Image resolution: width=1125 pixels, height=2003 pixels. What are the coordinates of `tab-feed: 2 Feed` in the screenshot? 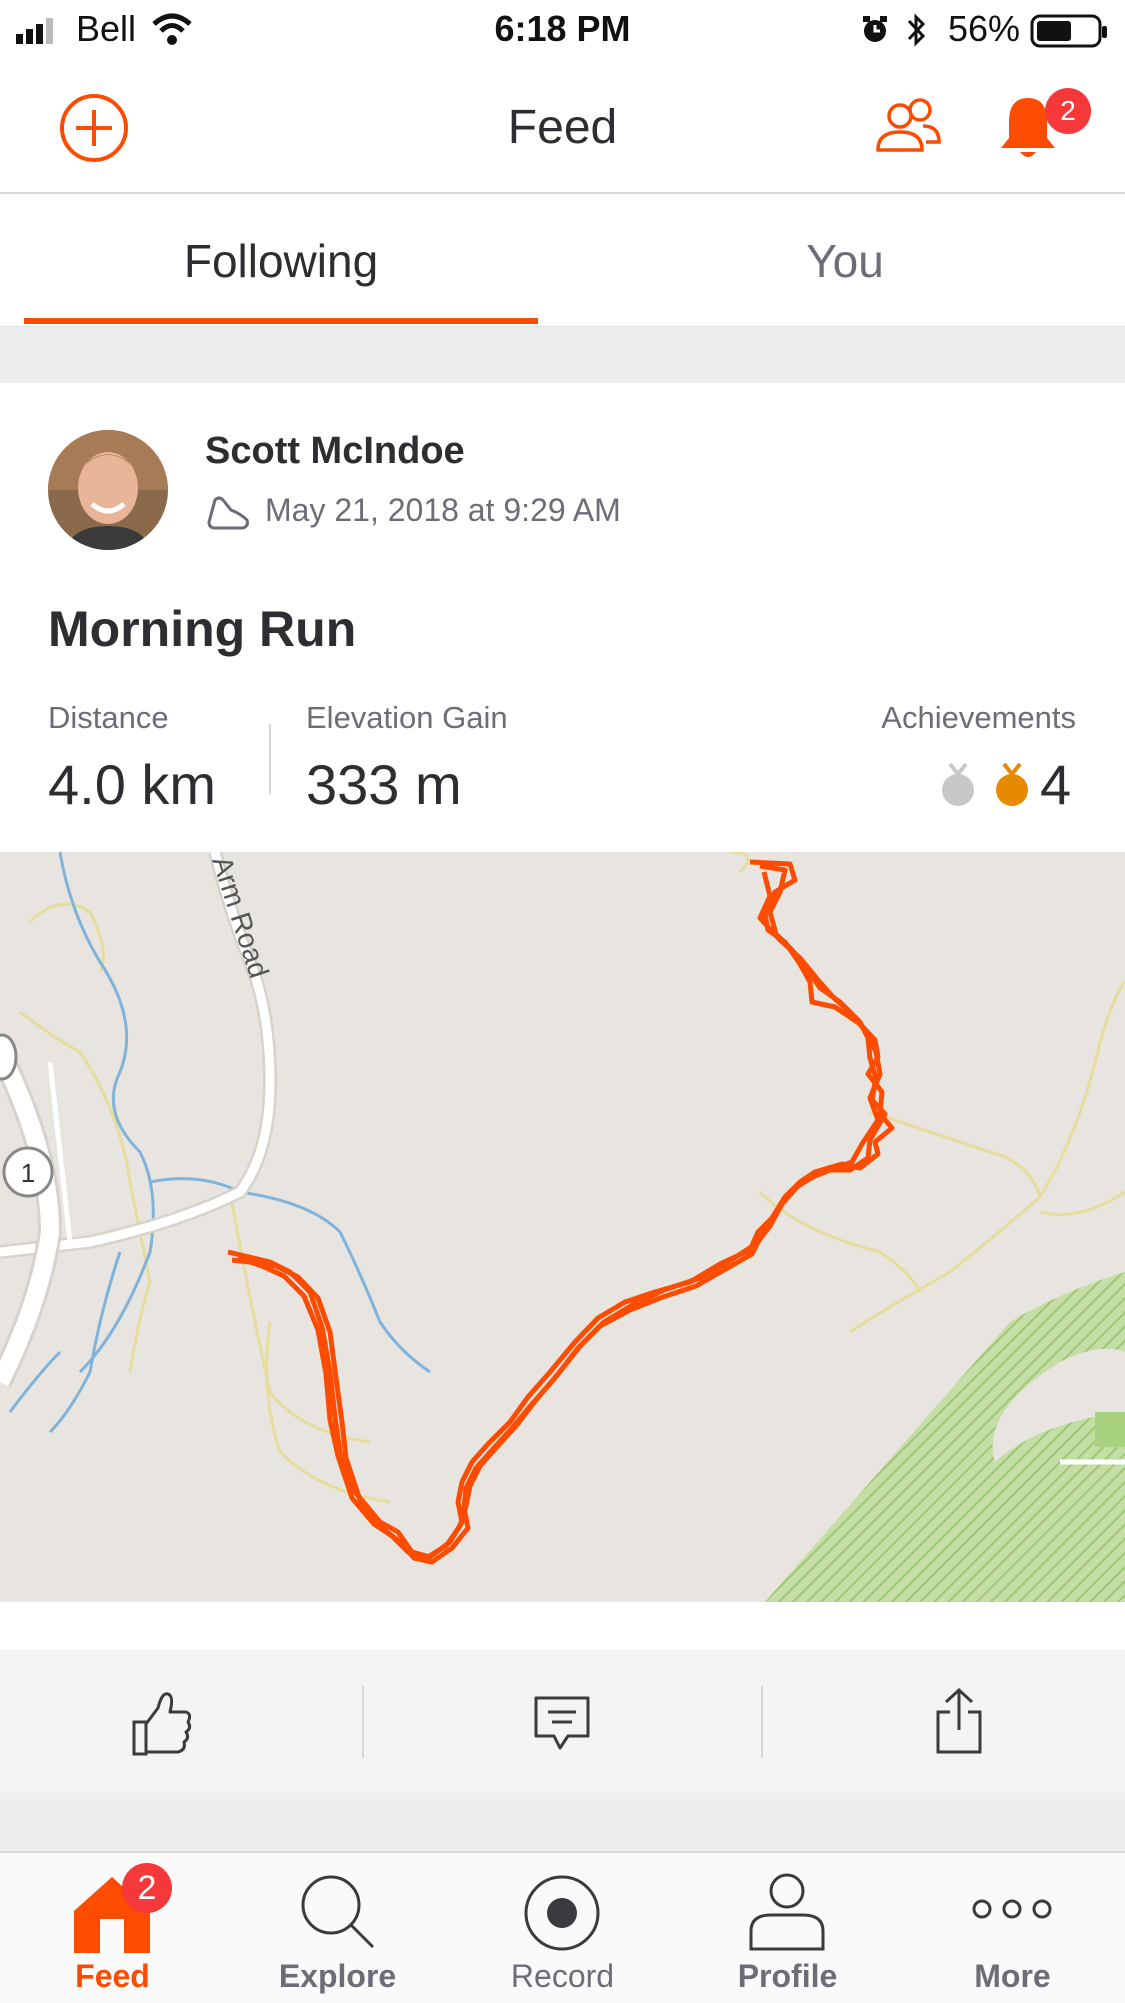 It's located at (112, 1928).